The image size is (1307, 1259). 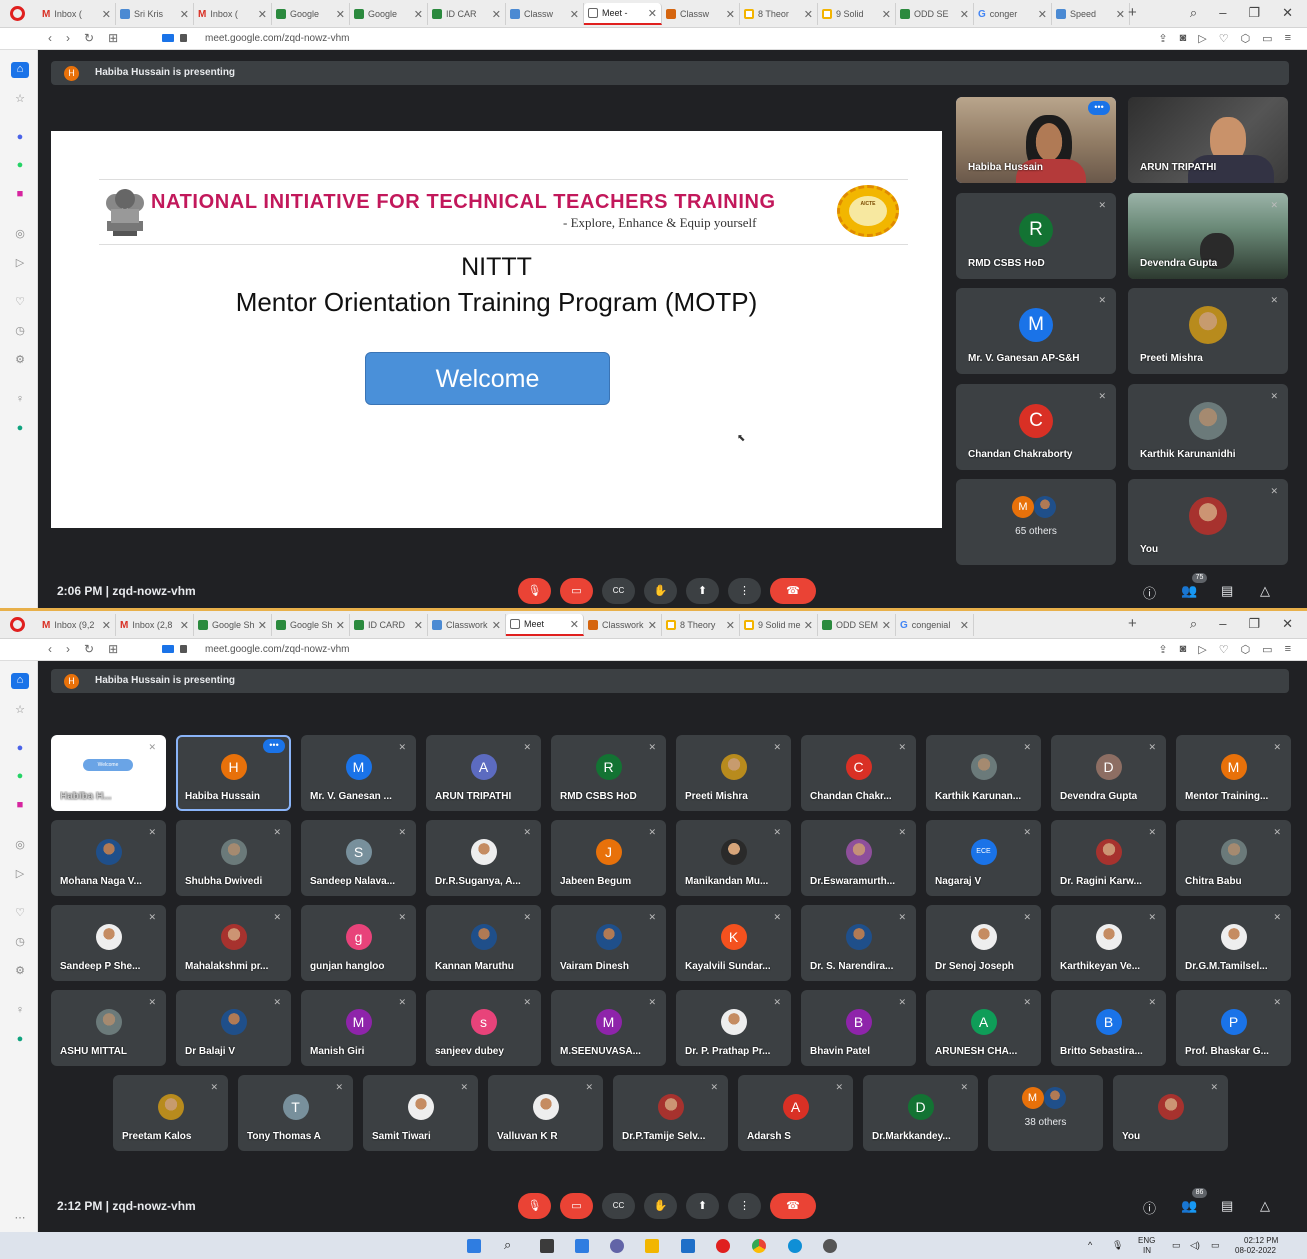 I want to click on participant-tile: Shubha Dwivedi ✕, so click(x=233, y=858).